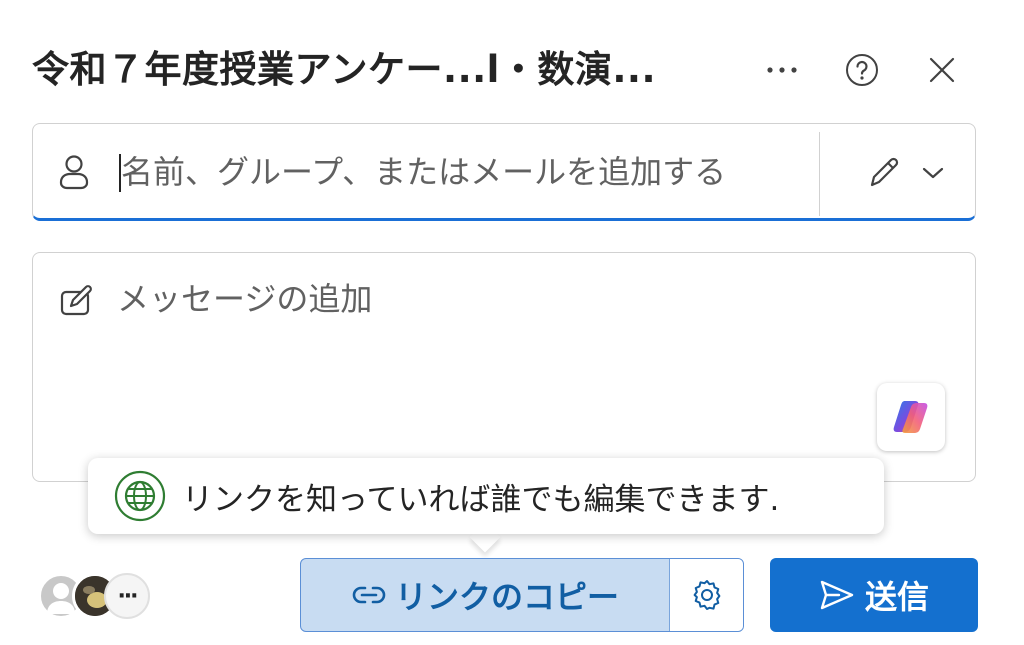 This screenshot has height=645, width=1024. I want to click on more-options-button, so click(782, 70).